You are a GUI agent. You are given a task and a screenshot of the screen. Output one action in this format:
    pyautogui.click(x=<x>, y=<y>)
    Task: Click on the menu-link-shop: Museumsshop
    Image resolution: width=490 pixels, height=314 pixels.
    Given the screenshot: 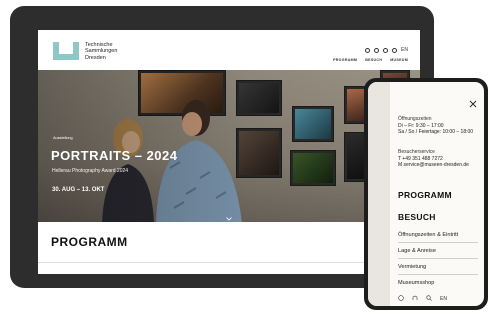 What is the action you would take?
    pyautogui.click(x=416, y=283)
    